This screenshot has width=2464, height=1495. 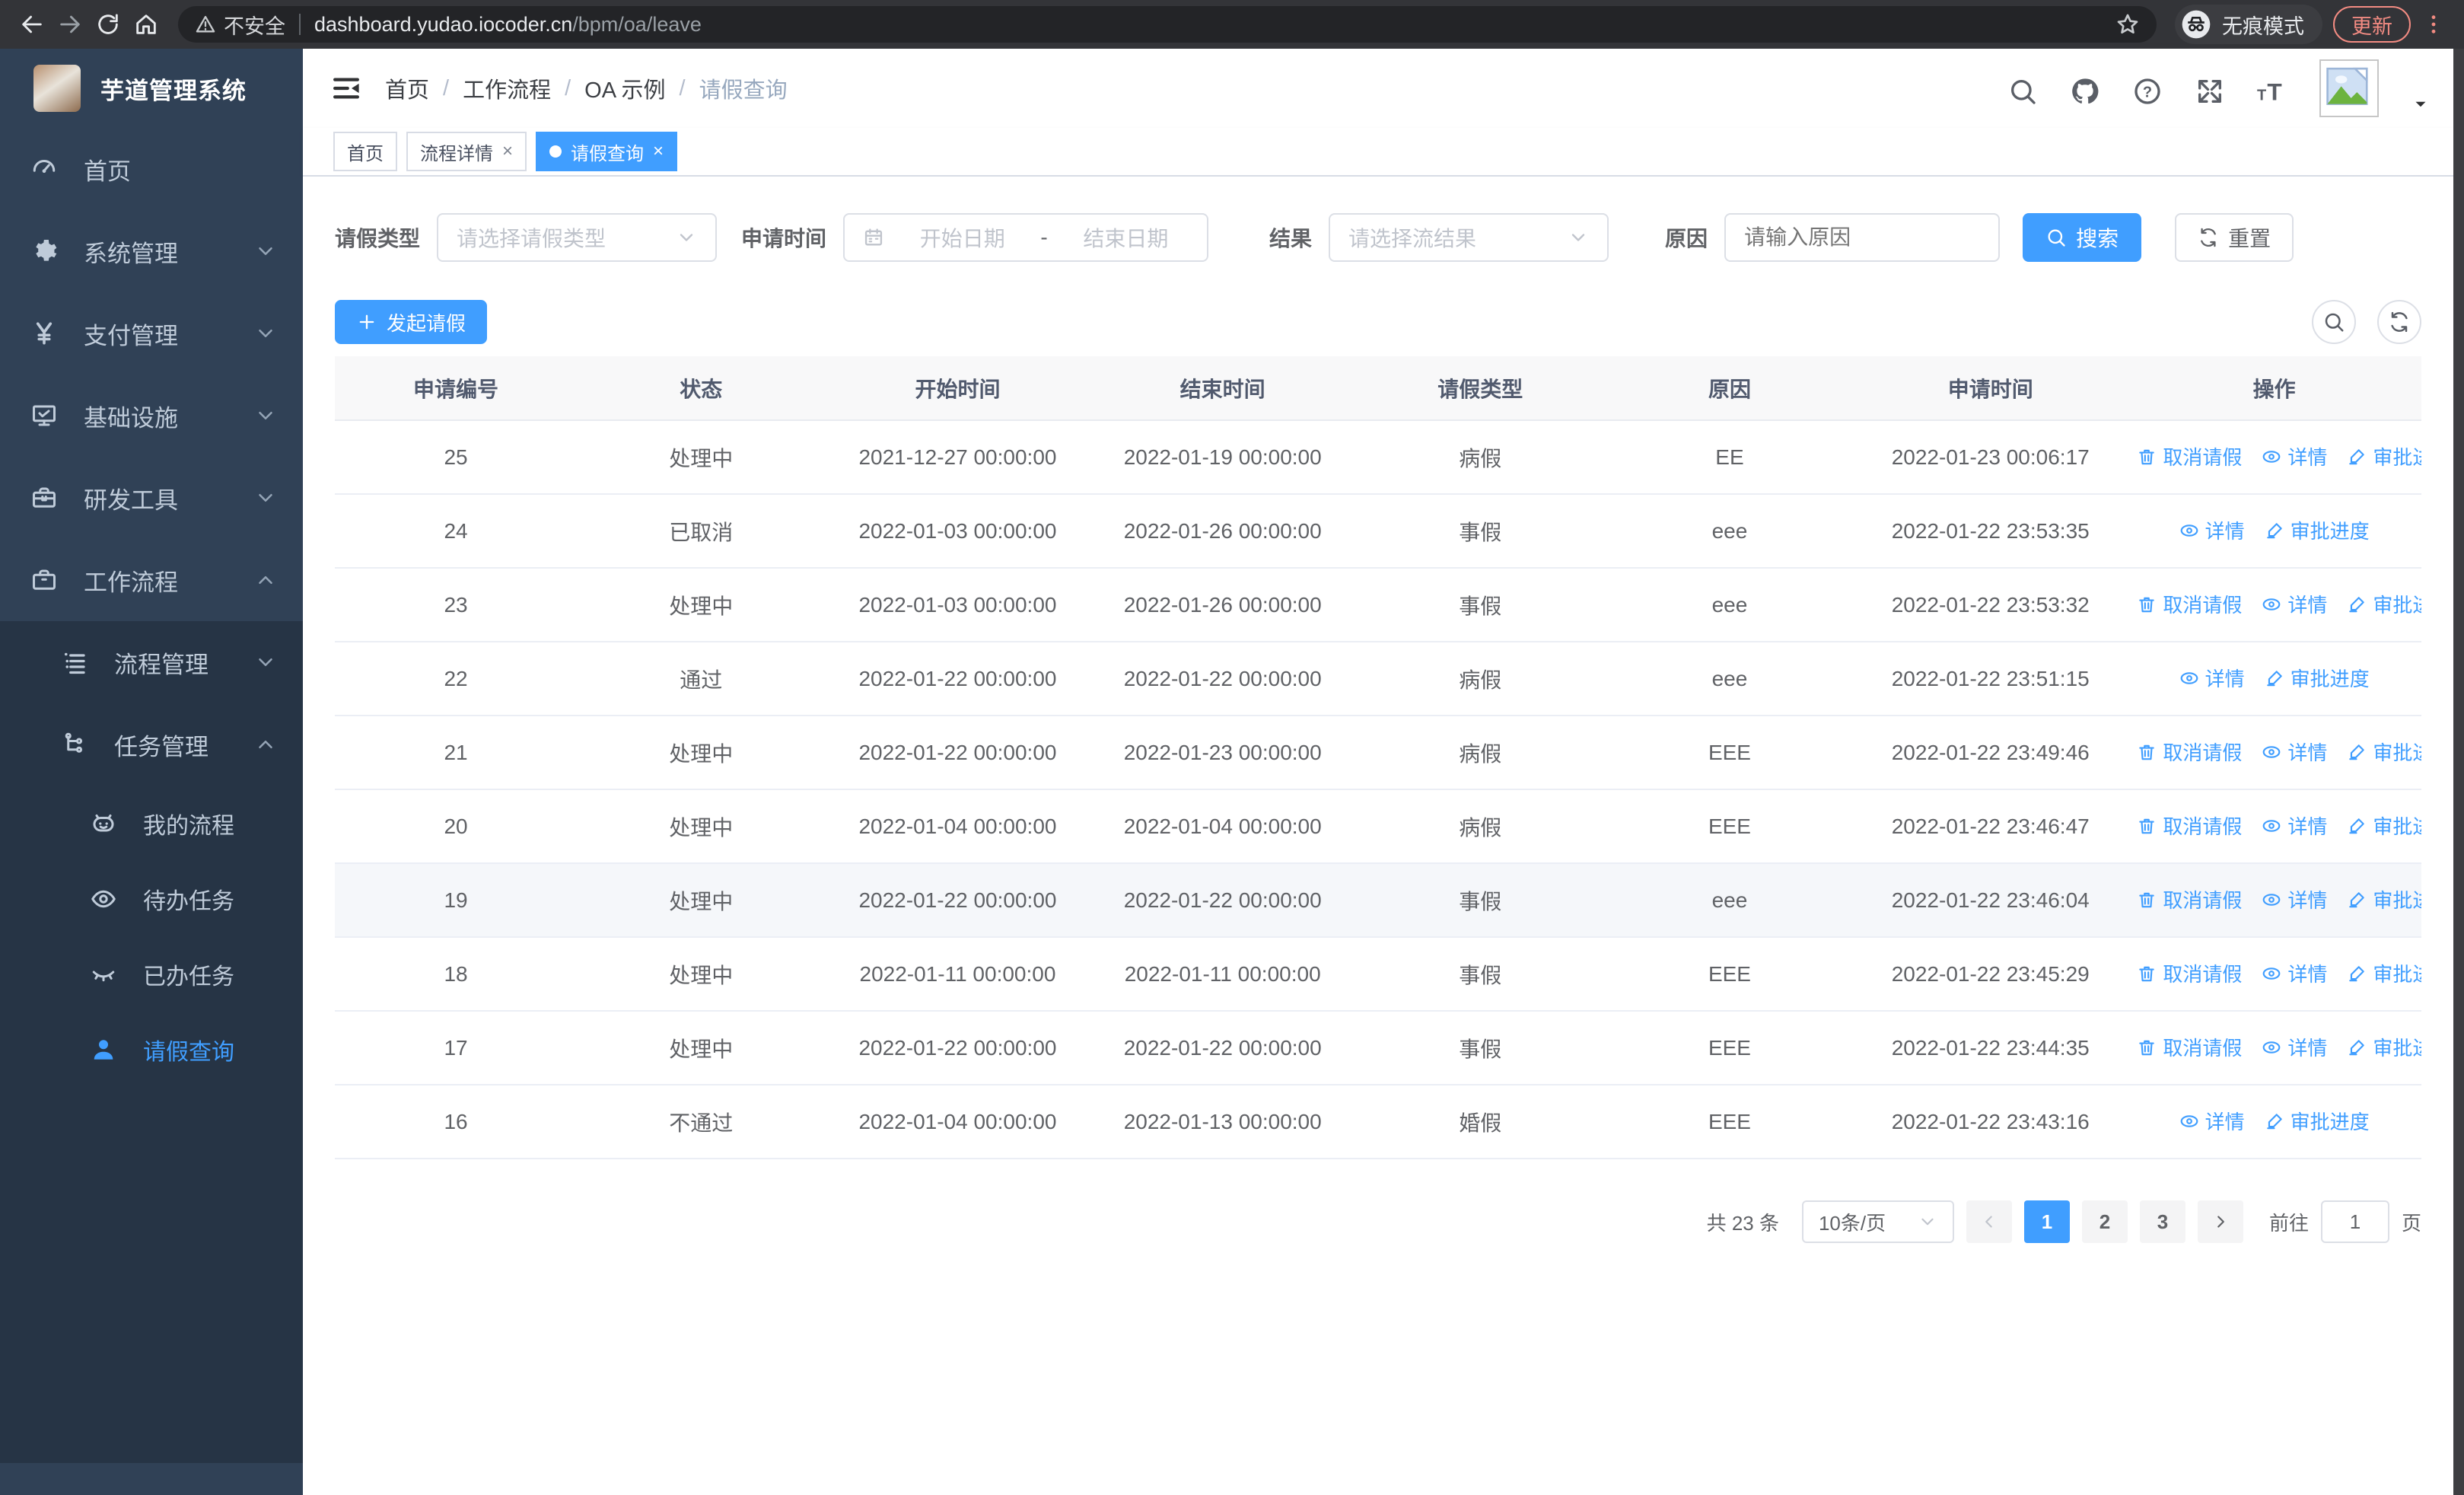 I want to click on progress-action-label: 审批进度, so click(x=2397, y=827).